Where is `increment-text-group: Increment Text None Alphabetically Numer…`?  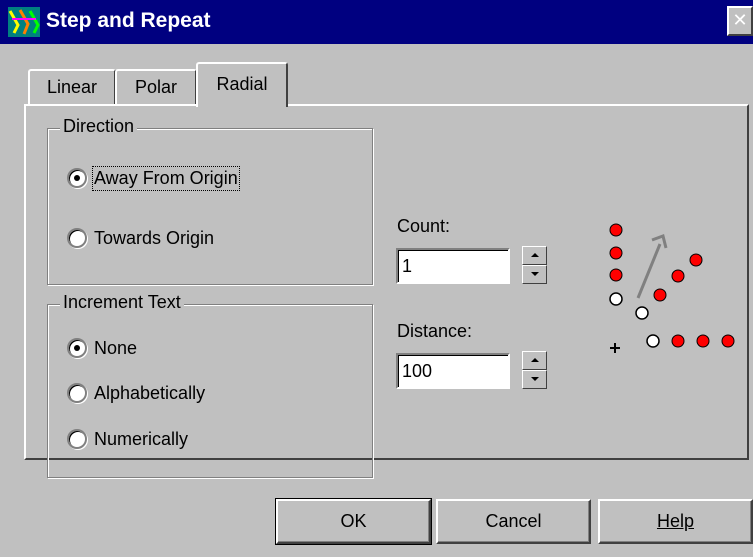 increment-text-group: Increment Text None Alphabetically Numer… is located at coordinates (210, 385).